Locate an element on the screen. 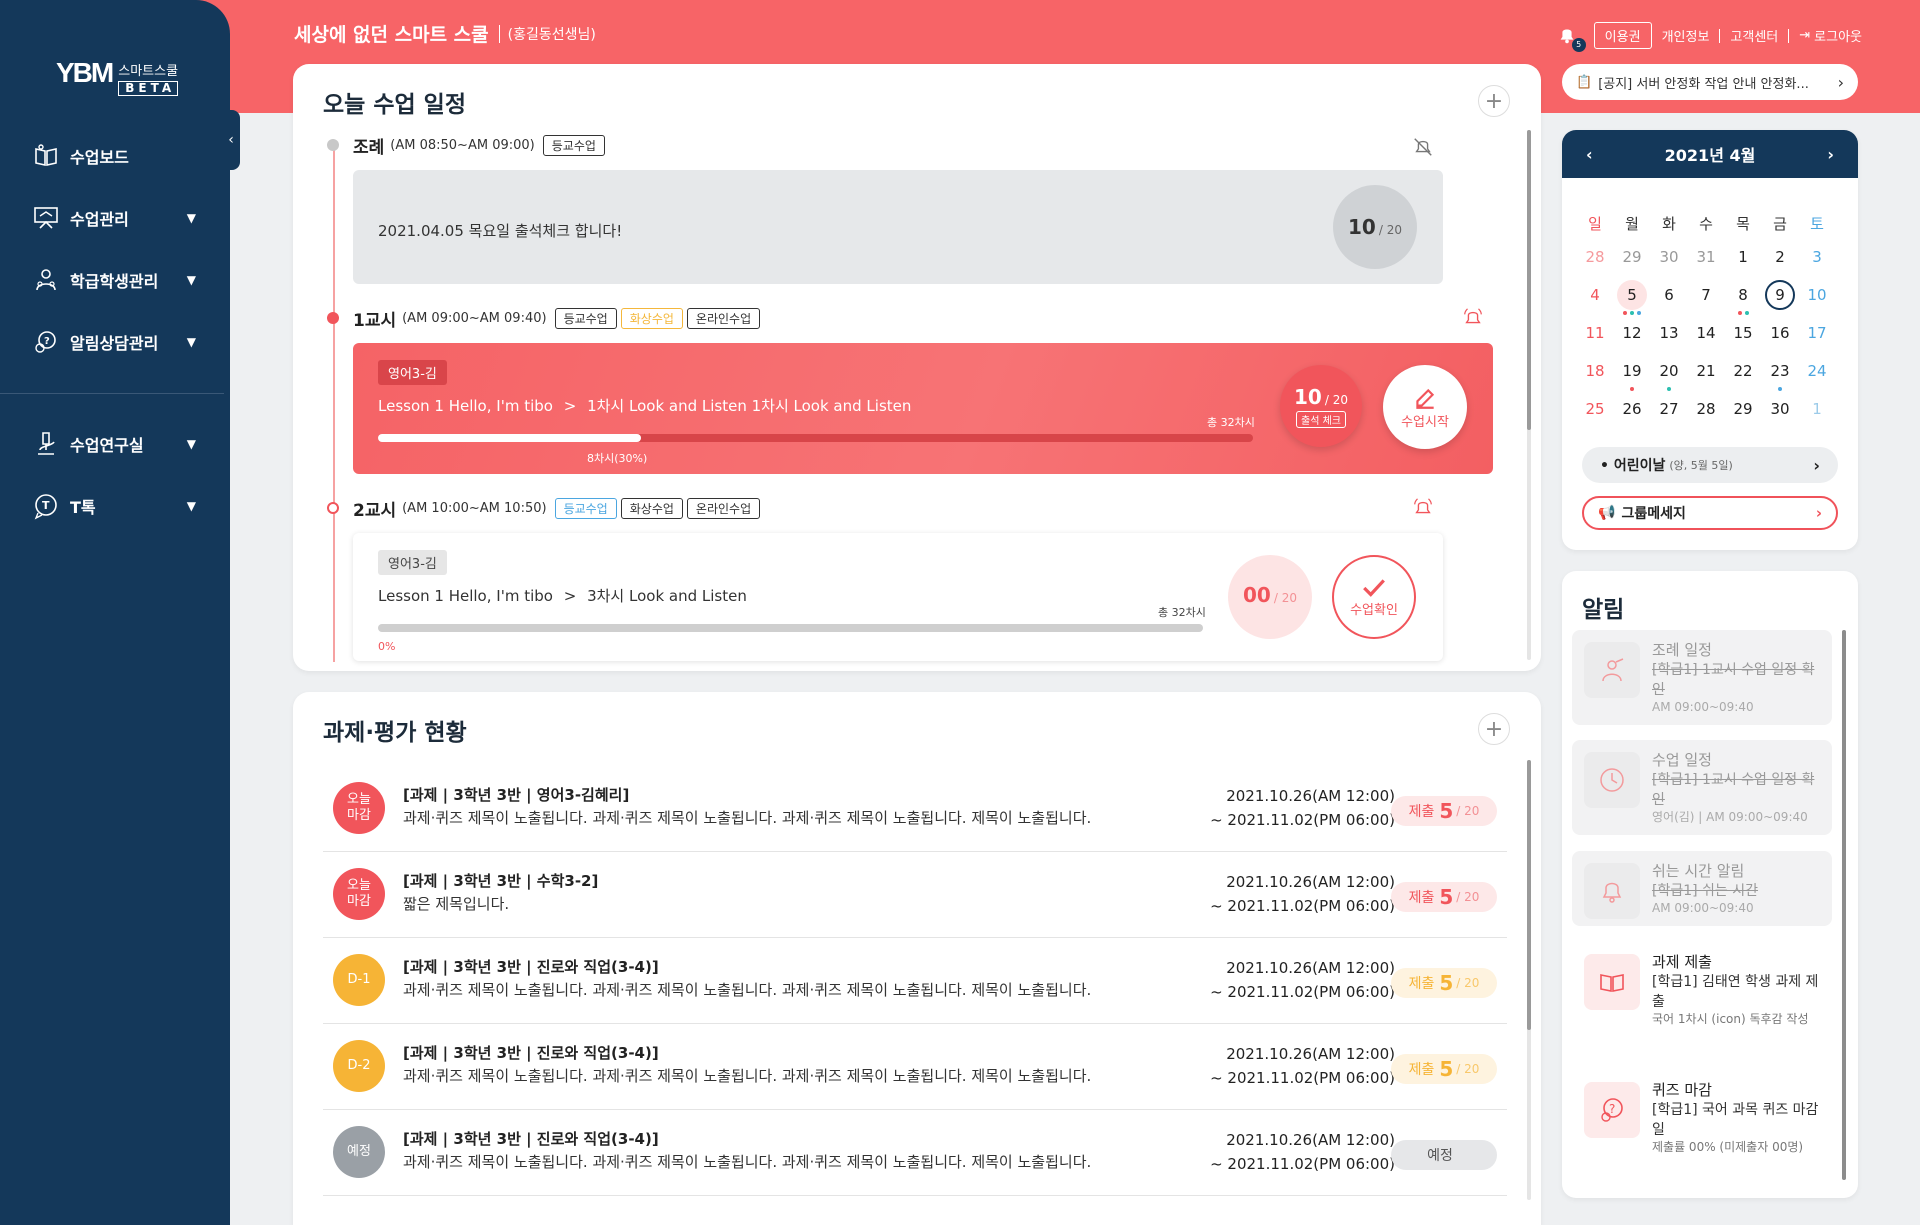  calendar-day: 6 is located at coordinates (1669, 295).